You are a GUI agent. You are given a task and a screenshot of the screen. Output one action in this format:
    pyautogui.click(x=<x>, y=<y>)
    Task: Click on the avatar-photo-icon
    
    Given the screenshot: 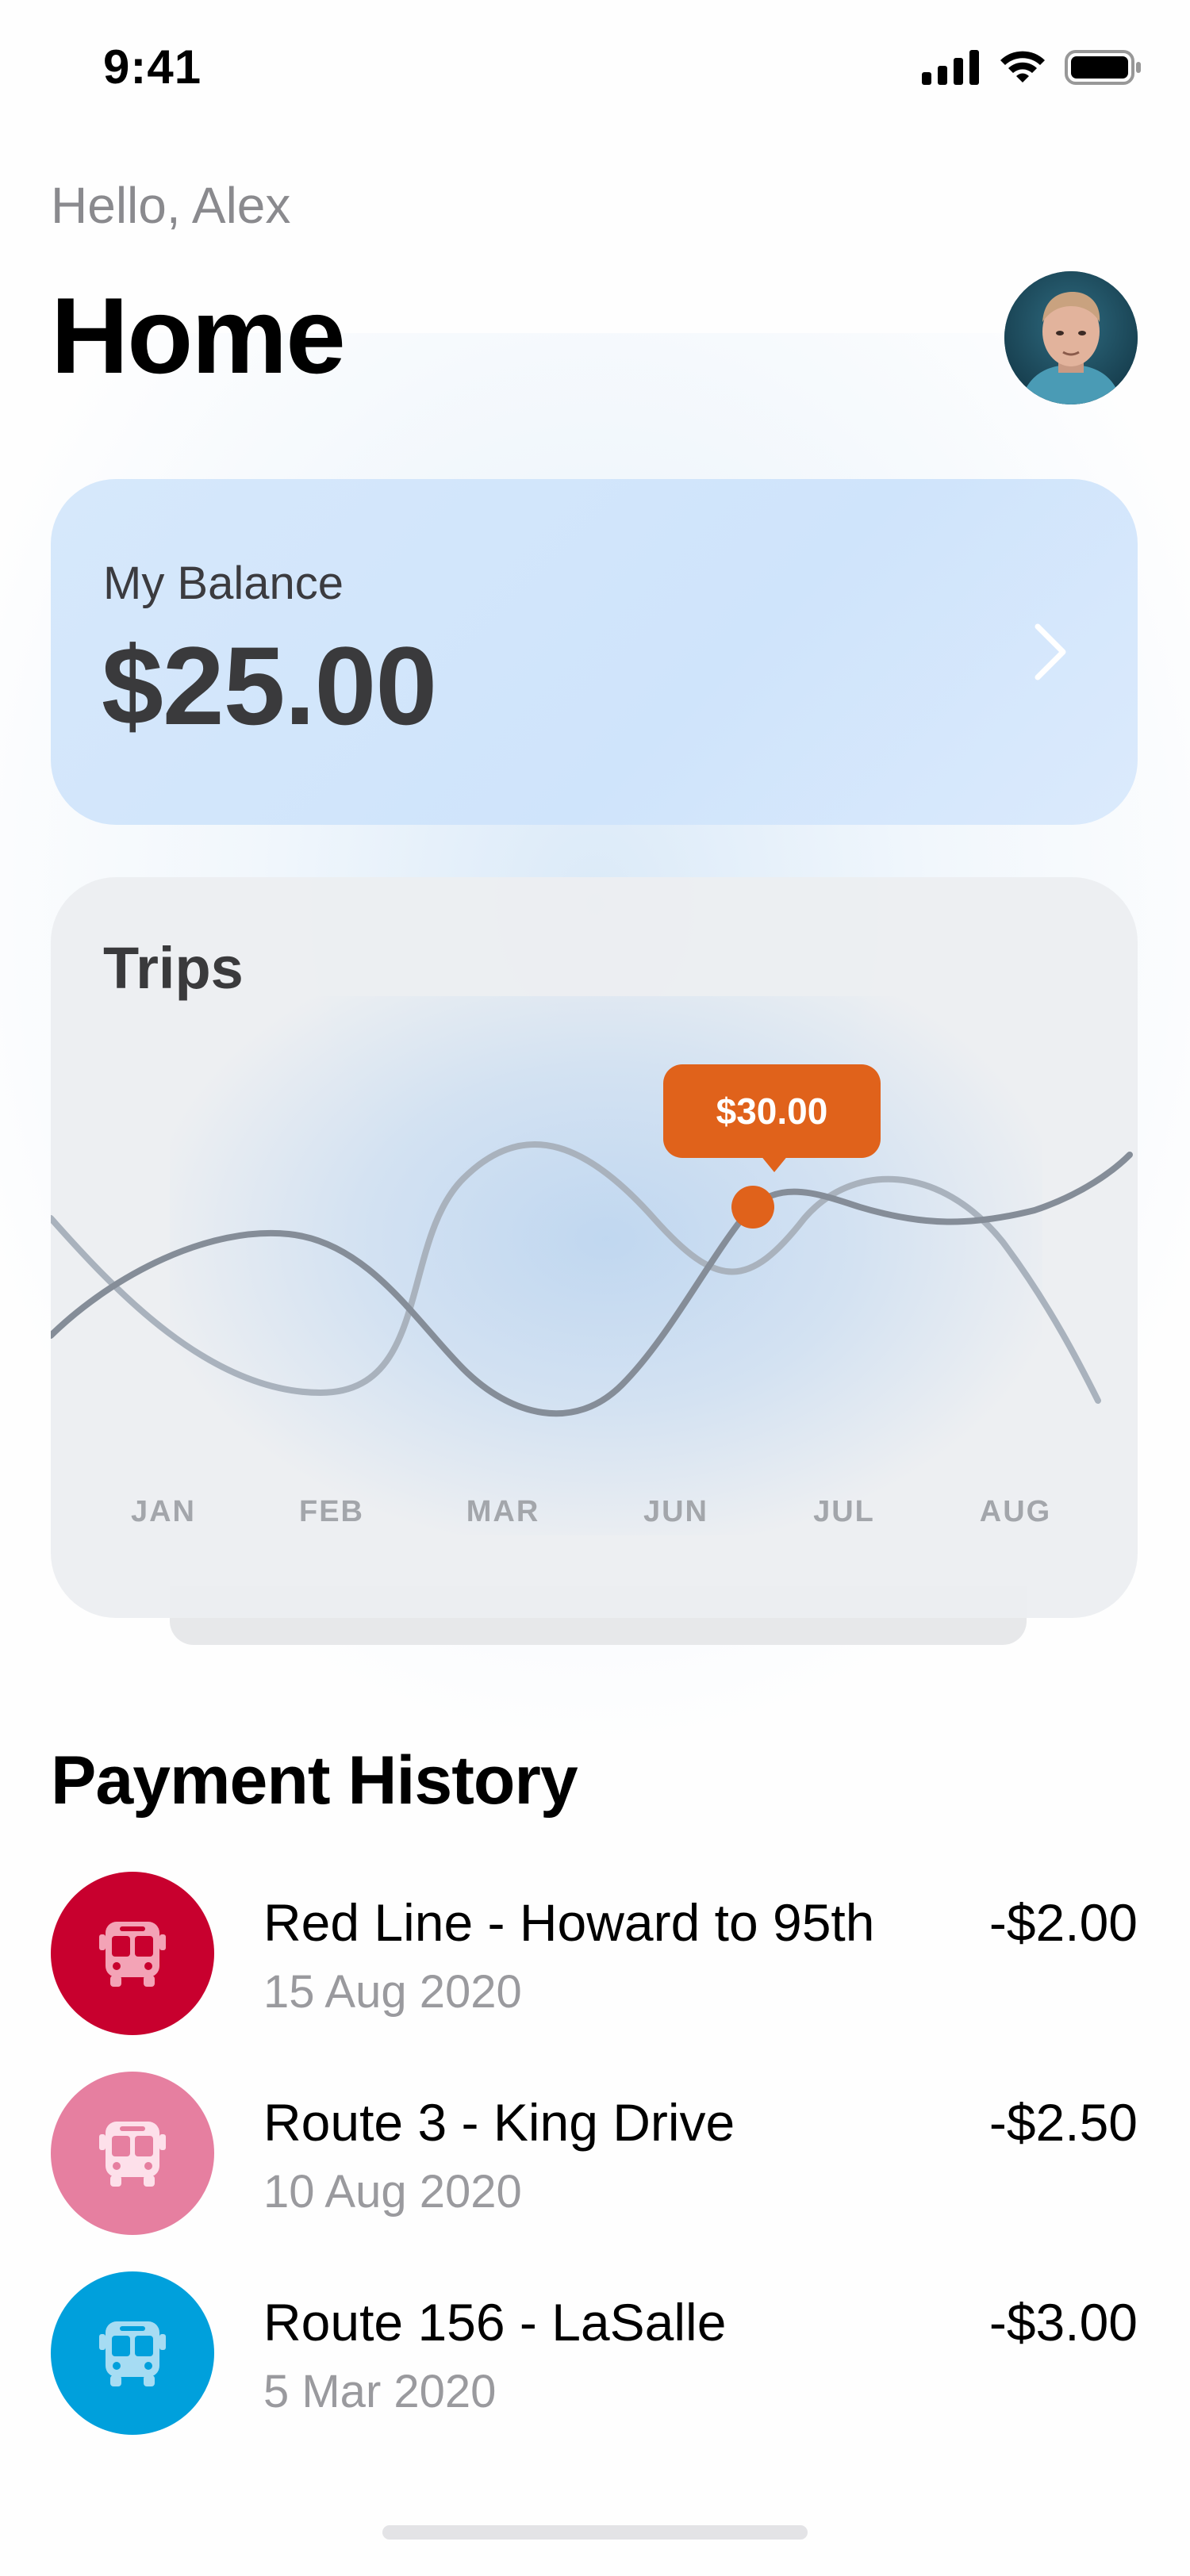 What is the action you would take?
    pyautogui.click(x=1071, y=337)
    